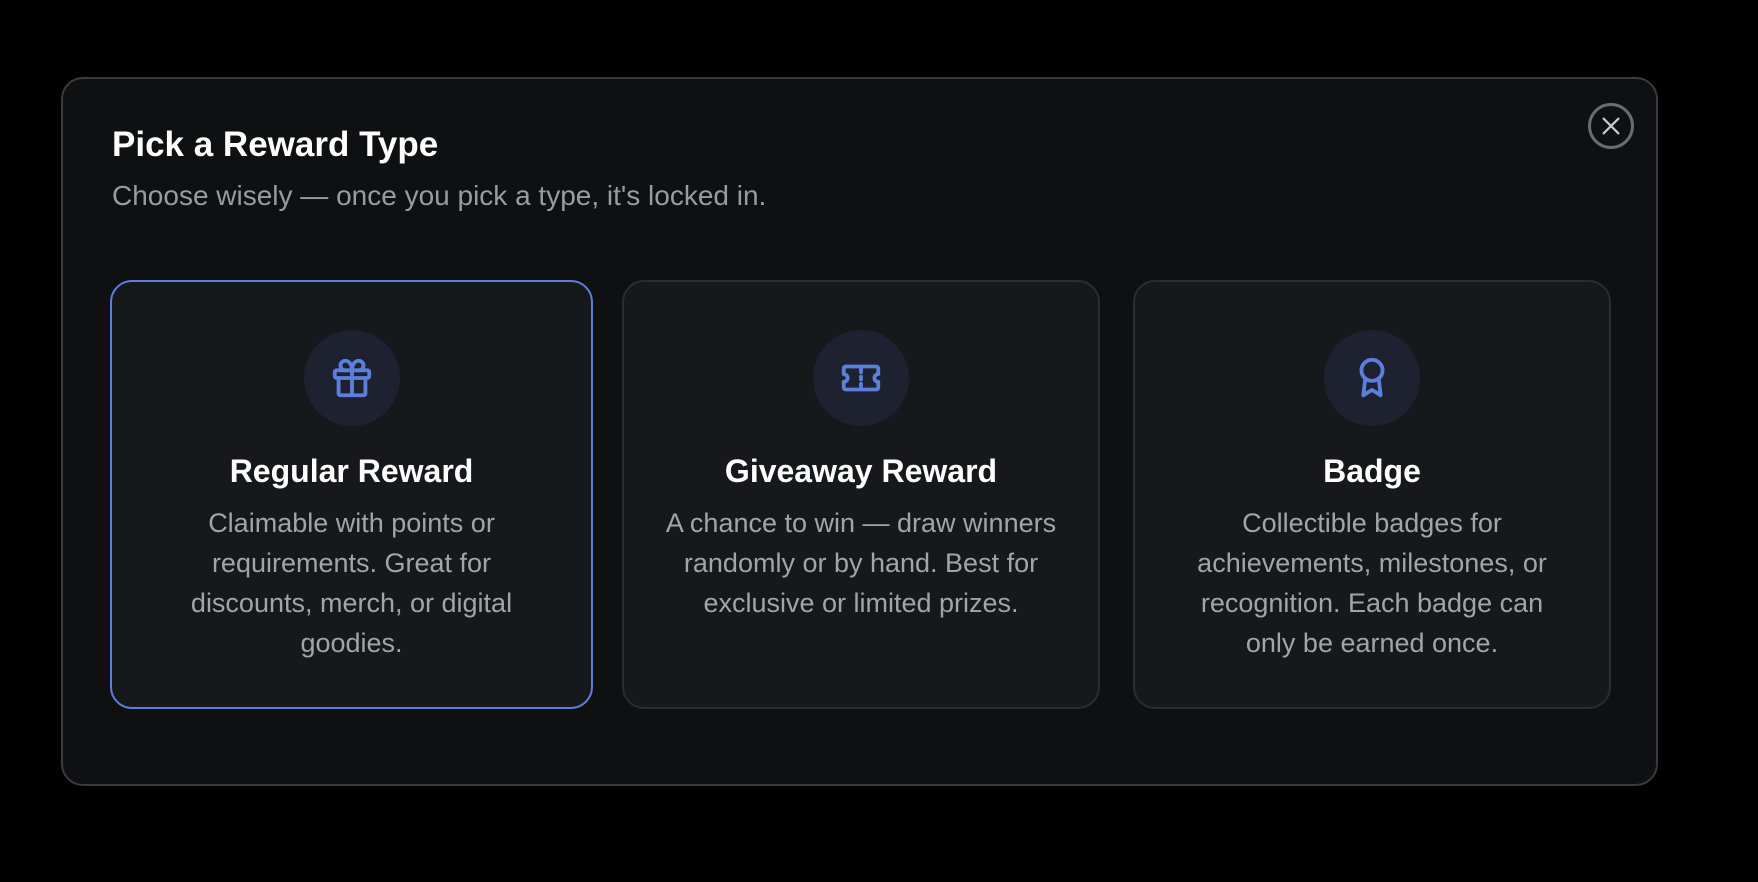 The image size is (1758, 882). Describe the element at coordinates (351, 471) in the screenshot. I see `regular-reward-title: Regular Reward` at that location.